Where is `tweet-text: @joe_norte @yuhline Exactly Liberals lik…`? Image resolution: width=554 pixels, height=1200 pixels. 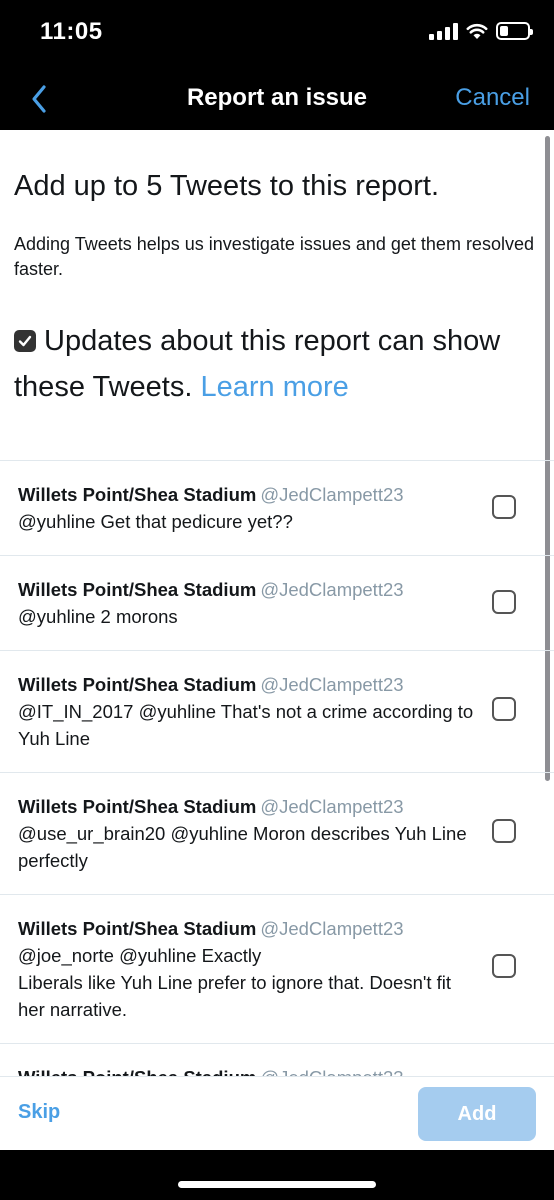 tweet-text: @joe_norte @yuhline Exactly Liberals lik… is located at coordinates (235, 982).